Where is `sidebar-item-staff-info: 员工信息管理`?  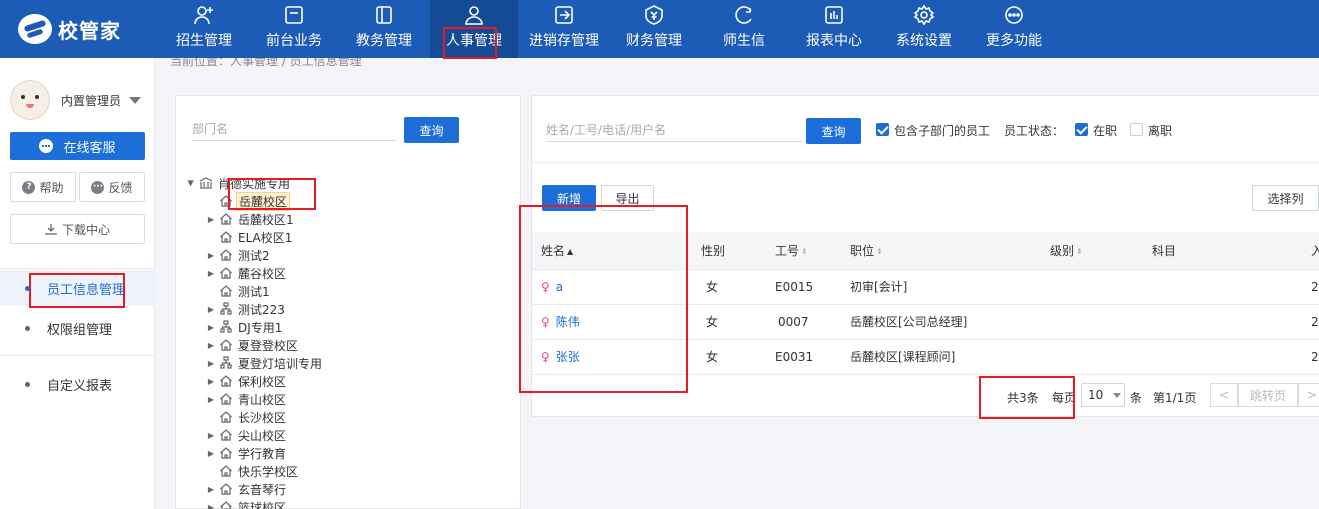
sidebar-item-staff-info: 员工信息管理 is located at coordinates (77, 288).